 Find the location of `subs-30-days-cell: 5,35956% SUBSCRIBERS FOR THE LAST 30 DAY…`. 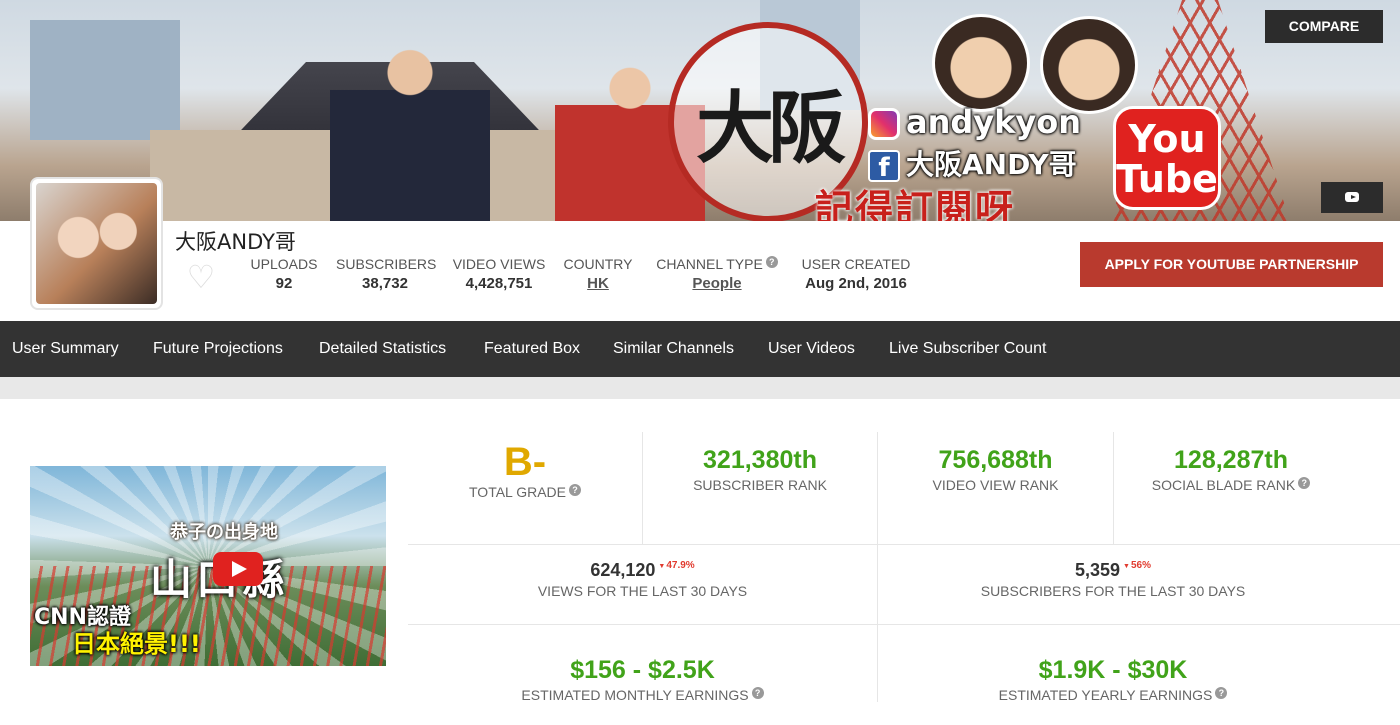

subs-30-days-cell: 5,35956% SUBSCRIBERS FOR THE LAST 30 DAY… is located at coordinates (1113, 579).